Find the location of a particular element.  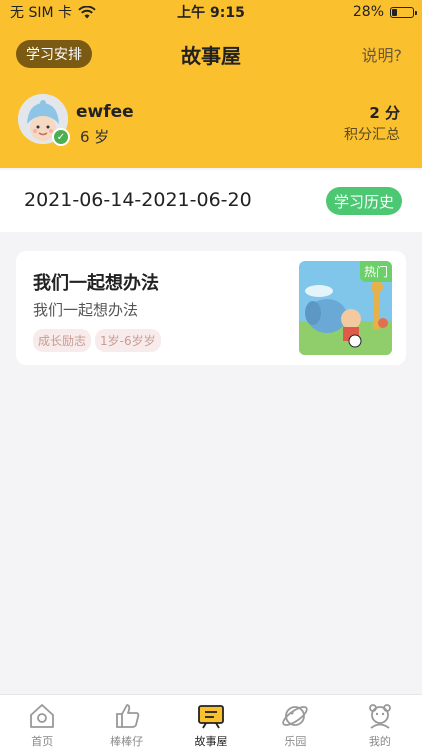

tab-bar: 首页 棒棒仔 故事屋 乐园 我的 is located at coordinates (211, 722).